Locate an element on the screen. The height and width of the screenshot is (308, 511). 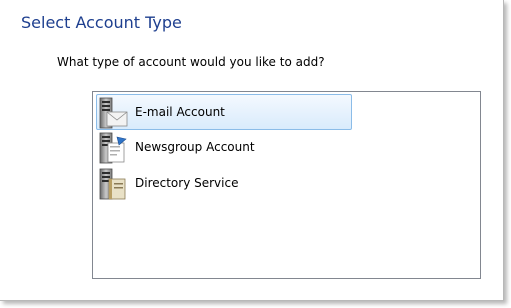
account-type-label: E-mail Account is located at coordinates (180, 112).